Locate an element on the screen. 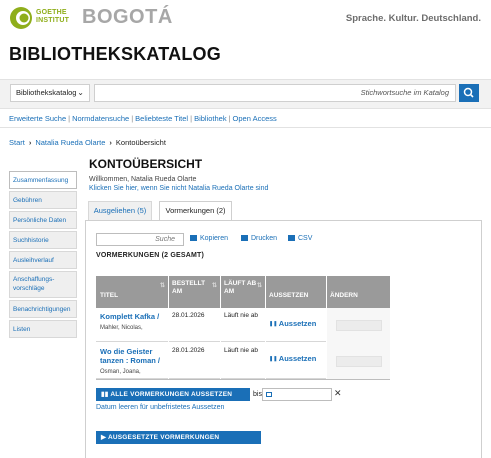 Image resolution: width=491 pixels, height=458 pixels. table-bottom-border is located at coordinates (243, 379).